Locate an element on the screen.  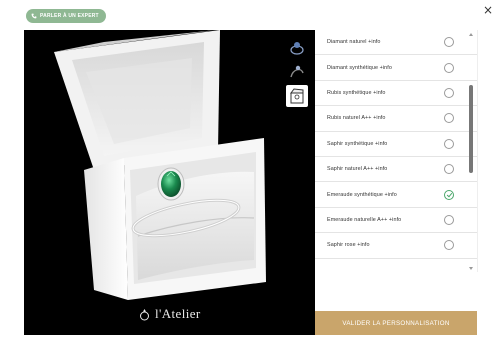
gemstone-option-label: Saphir synthétique +info is located at coordinates (357, 143).